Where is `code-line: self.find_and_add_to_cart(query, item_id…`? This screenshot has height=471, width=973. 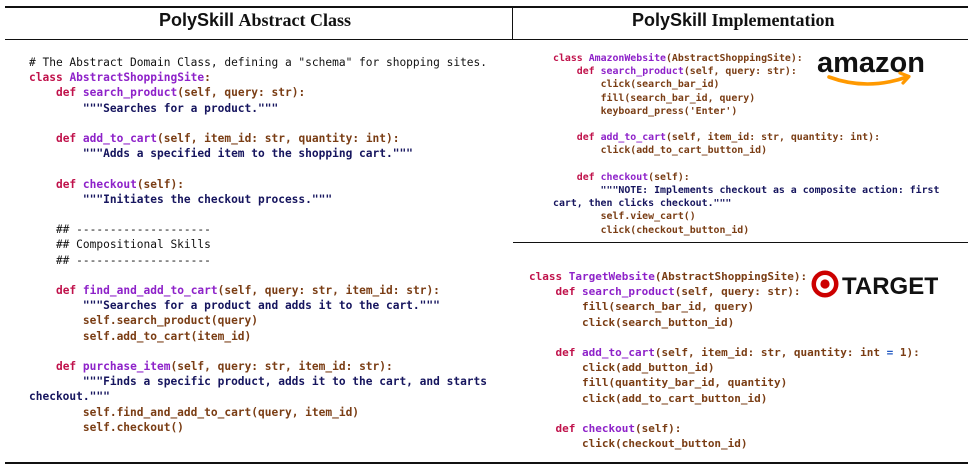
code-line: self.find_and_add_to_cart(query, item_id… is located at coordinates (221, 412).